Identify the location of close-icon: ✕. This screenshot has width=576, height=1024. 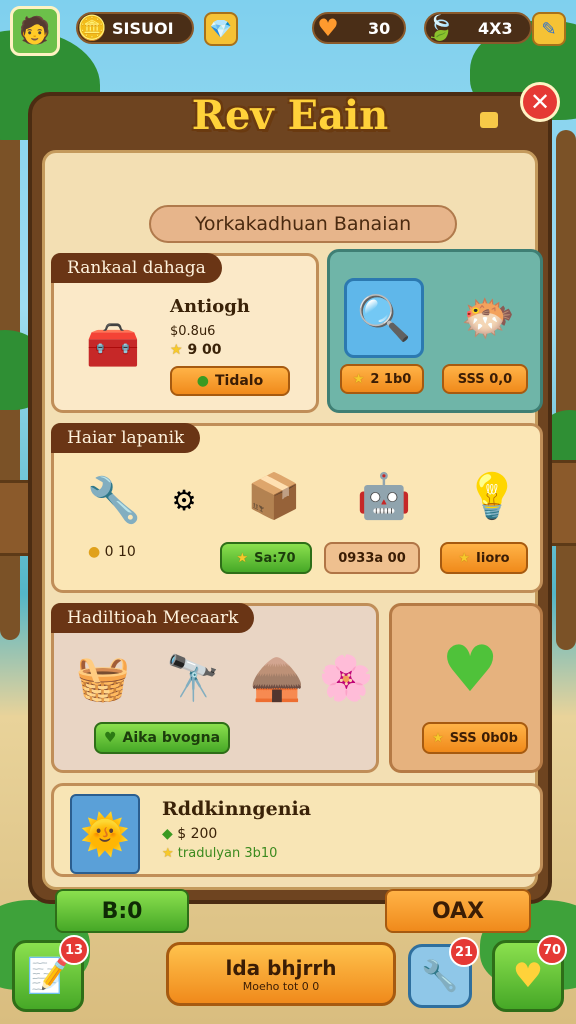
(540, 102).